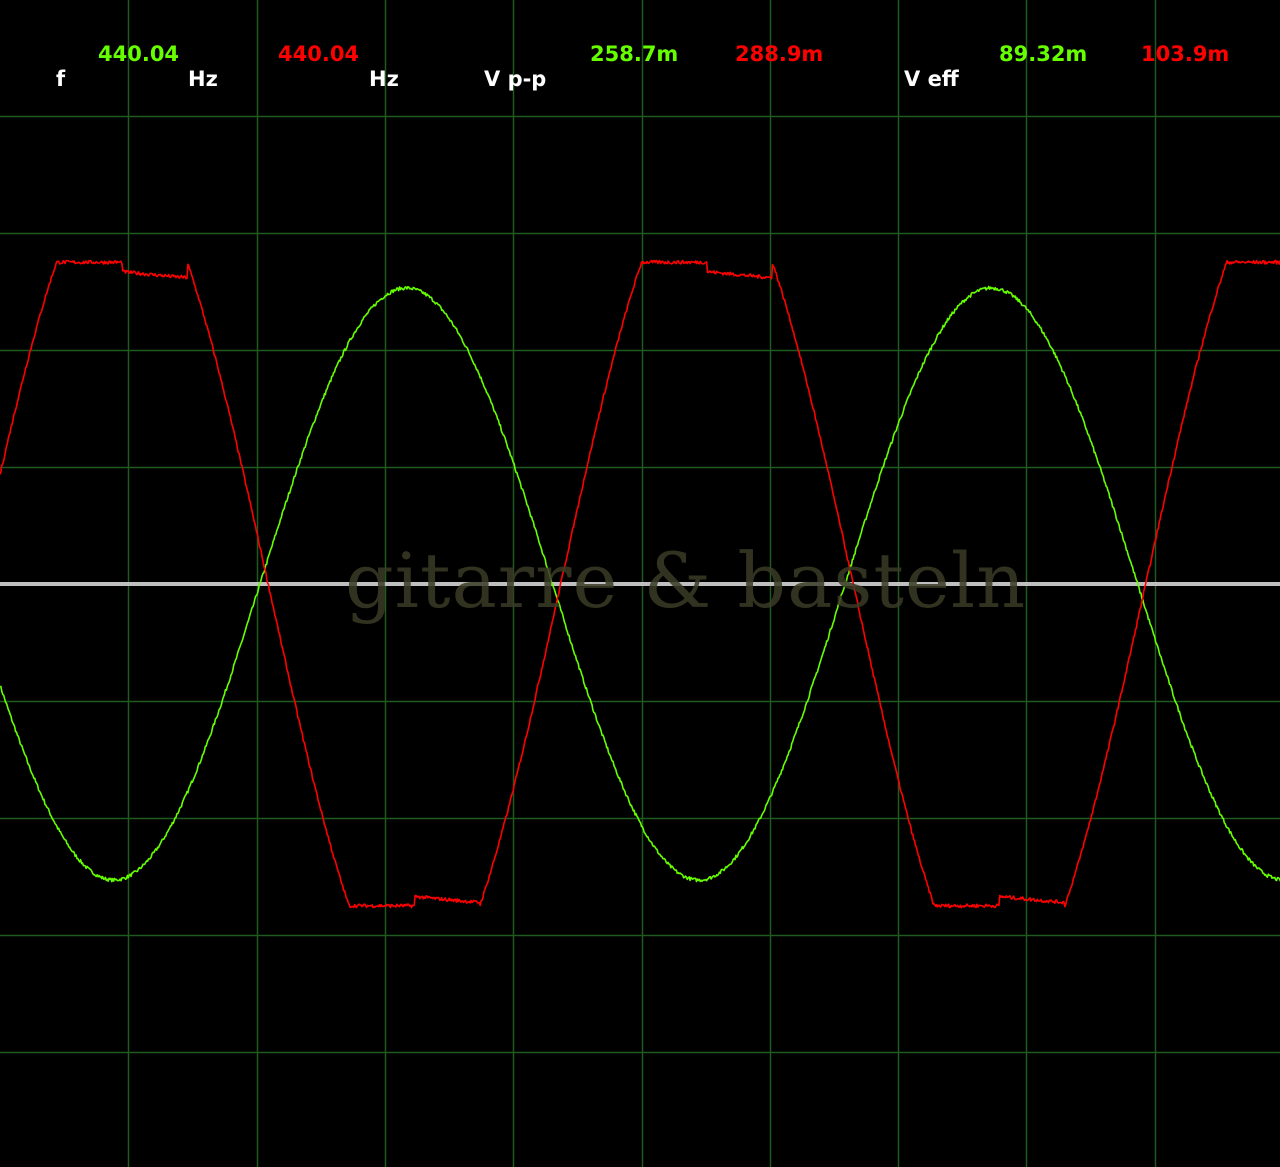 This screenshot has width=1280, height=1167. Describe the element at coordinates (779, 54) in the screenshot. I see `ch2-vpp-value: 288.9m` at that location.